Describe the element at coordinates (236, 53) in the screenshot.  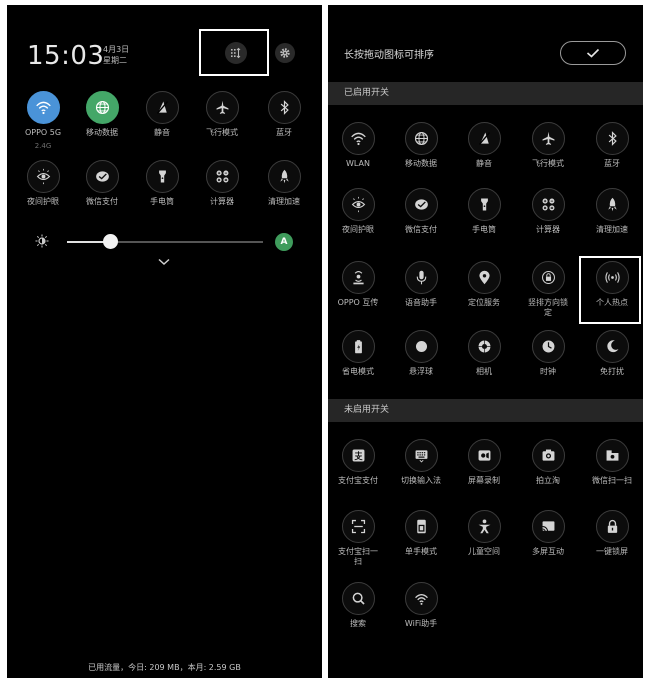
I see `edit-toggles-button` at that location.